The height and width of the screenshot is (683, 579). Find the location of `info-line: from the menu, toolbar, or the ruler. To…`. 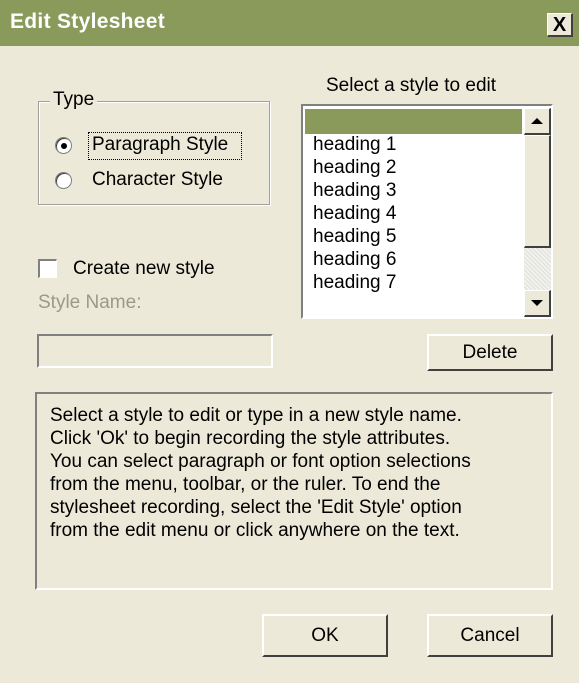

info-line: from the menu, toolbar, or the ruler. To… is located at coordinates (245, 484).